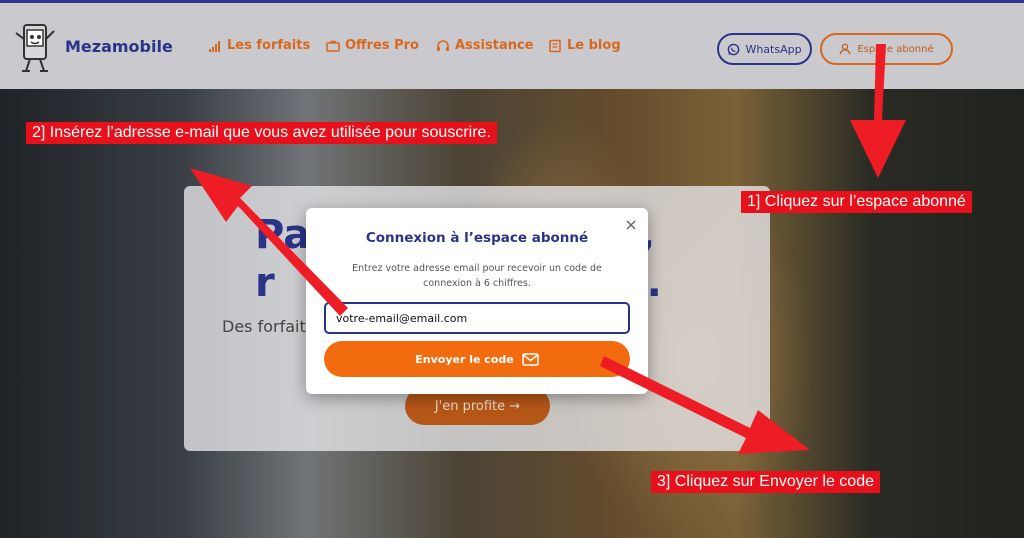 This screenshot has height=538, width=1024. I want to click on nav-les-forfaits: Les forfaits, so click(259, 45).